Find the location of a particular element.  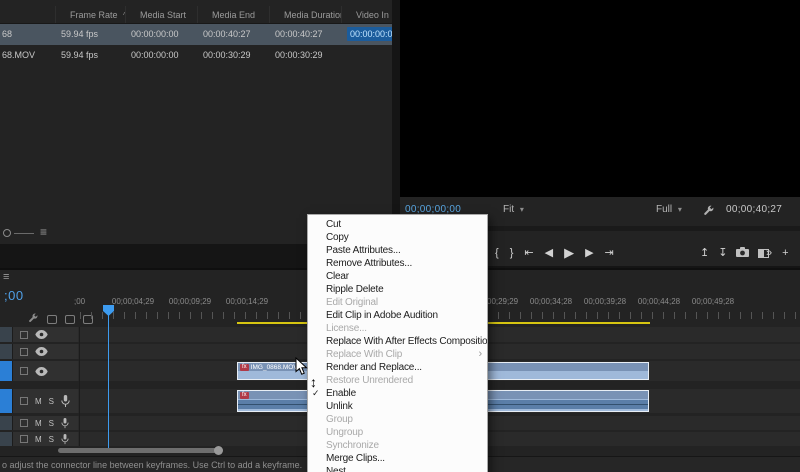

column-name is located at coordinates (27, 14).